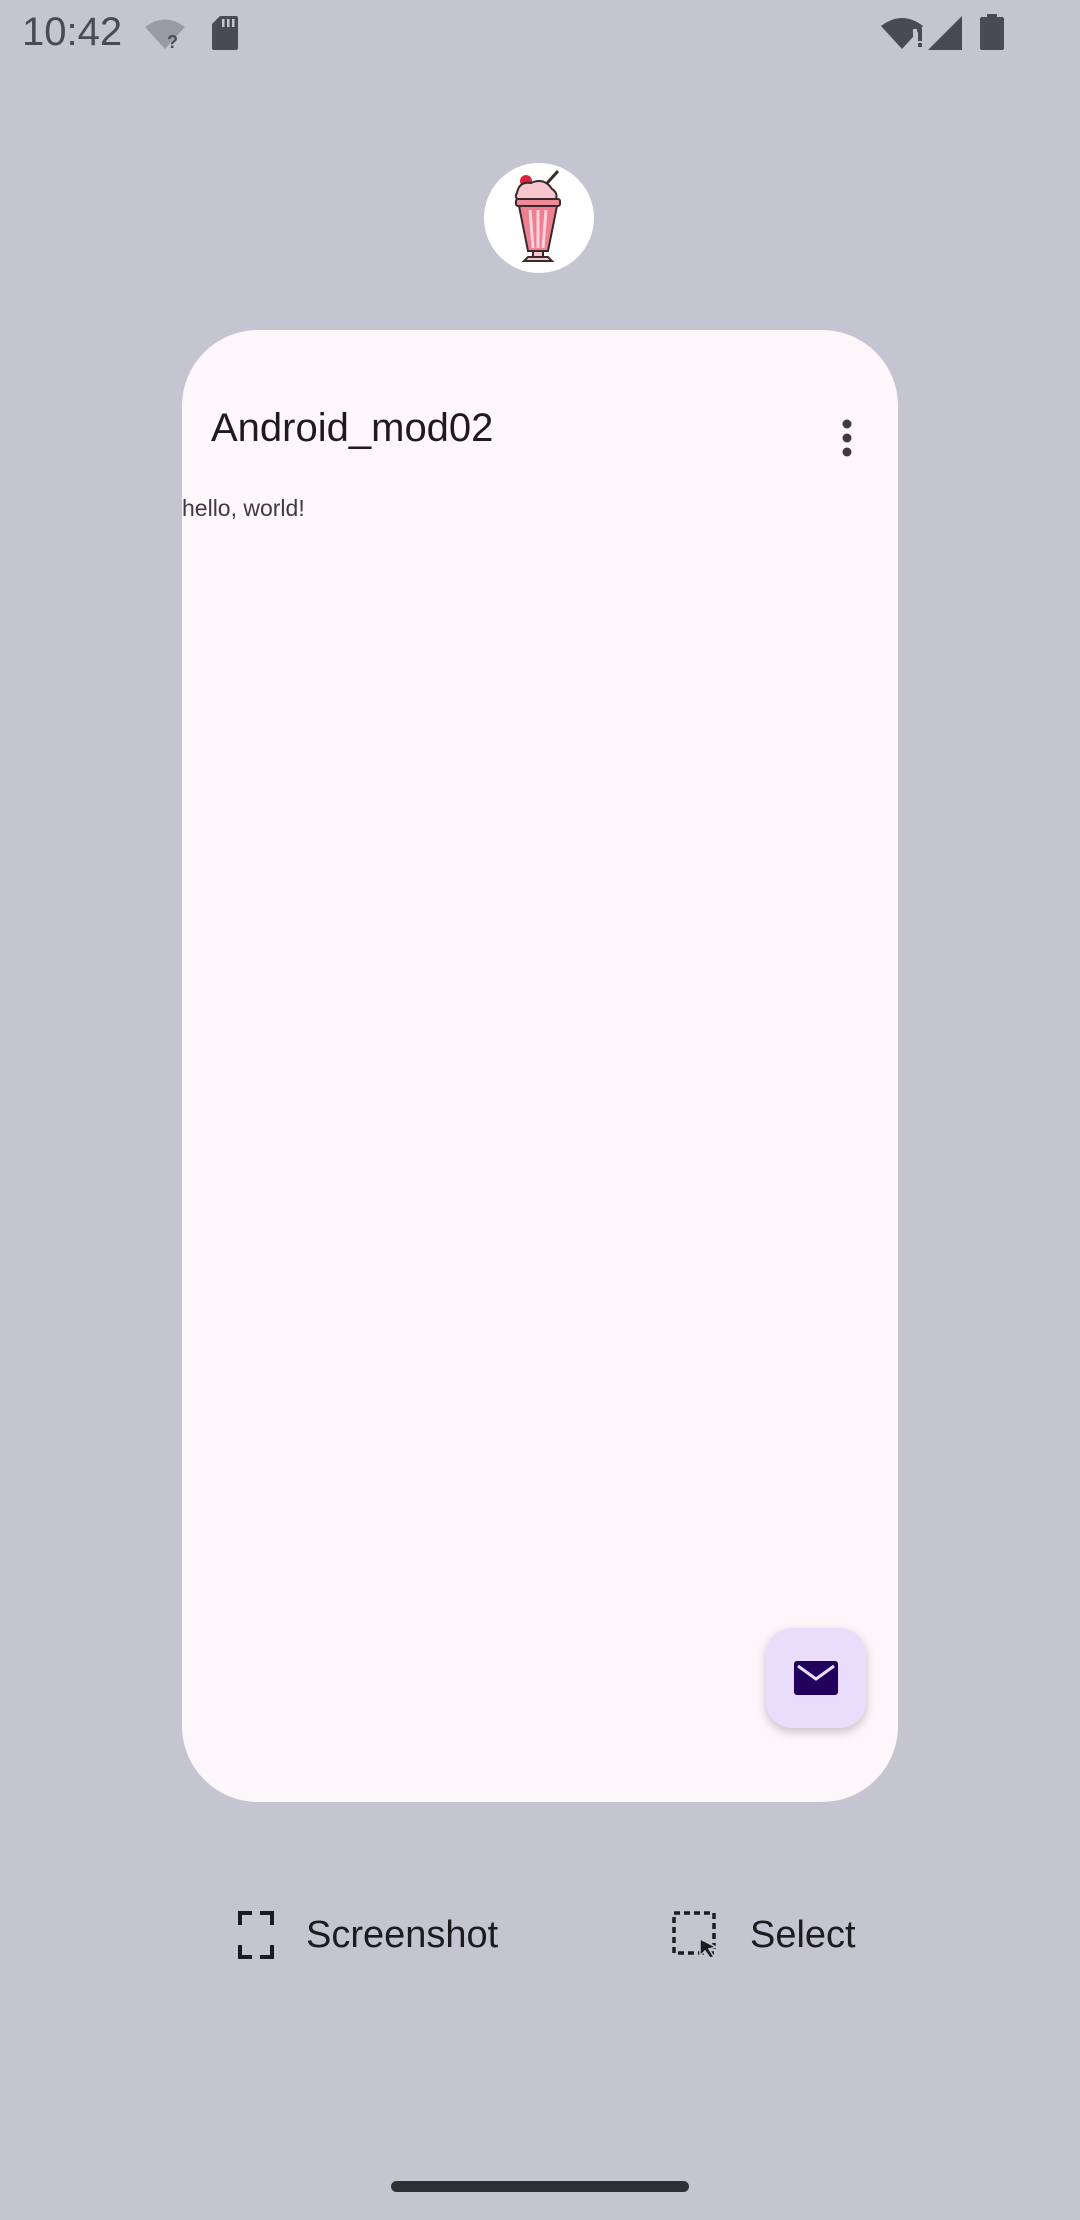 Image resolution: width=1080 pixels, height=2220 pixels. What do you see at coordinates (539, 218) in the screenshot?
I see `milkshake-app-icon` at bounding box center [539, 218].